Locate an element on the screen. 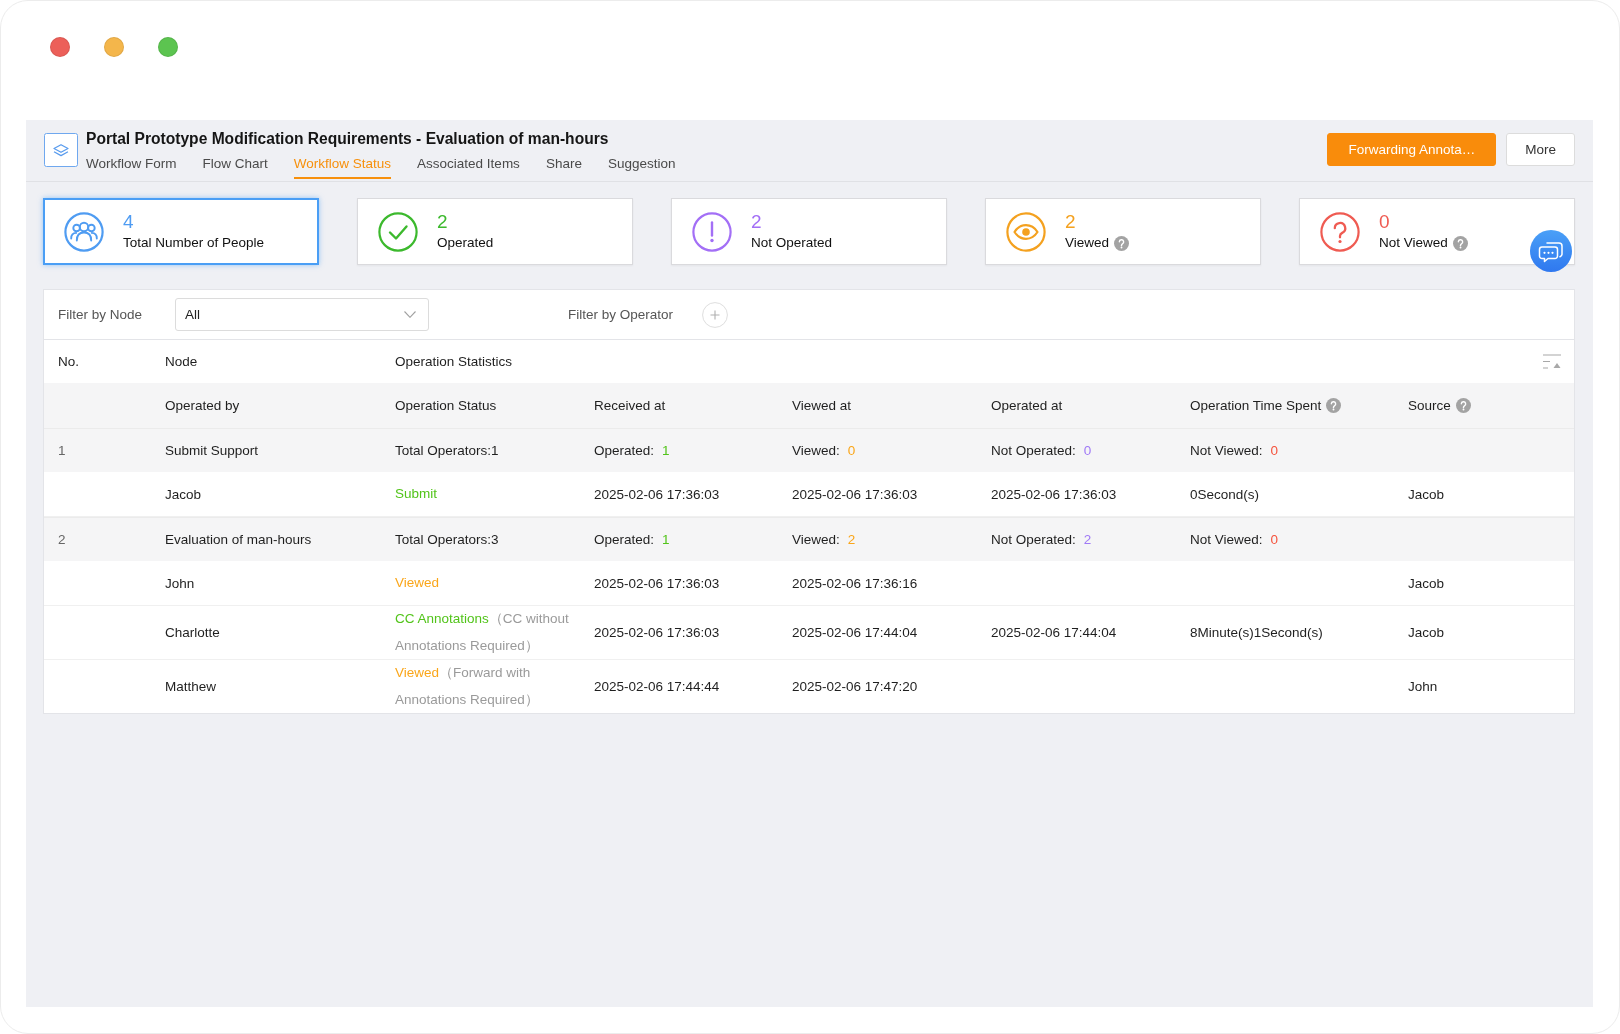 This screenshot has height=1034, width=1620. table-cell: Charlotte is located at coordinates (192, 632).